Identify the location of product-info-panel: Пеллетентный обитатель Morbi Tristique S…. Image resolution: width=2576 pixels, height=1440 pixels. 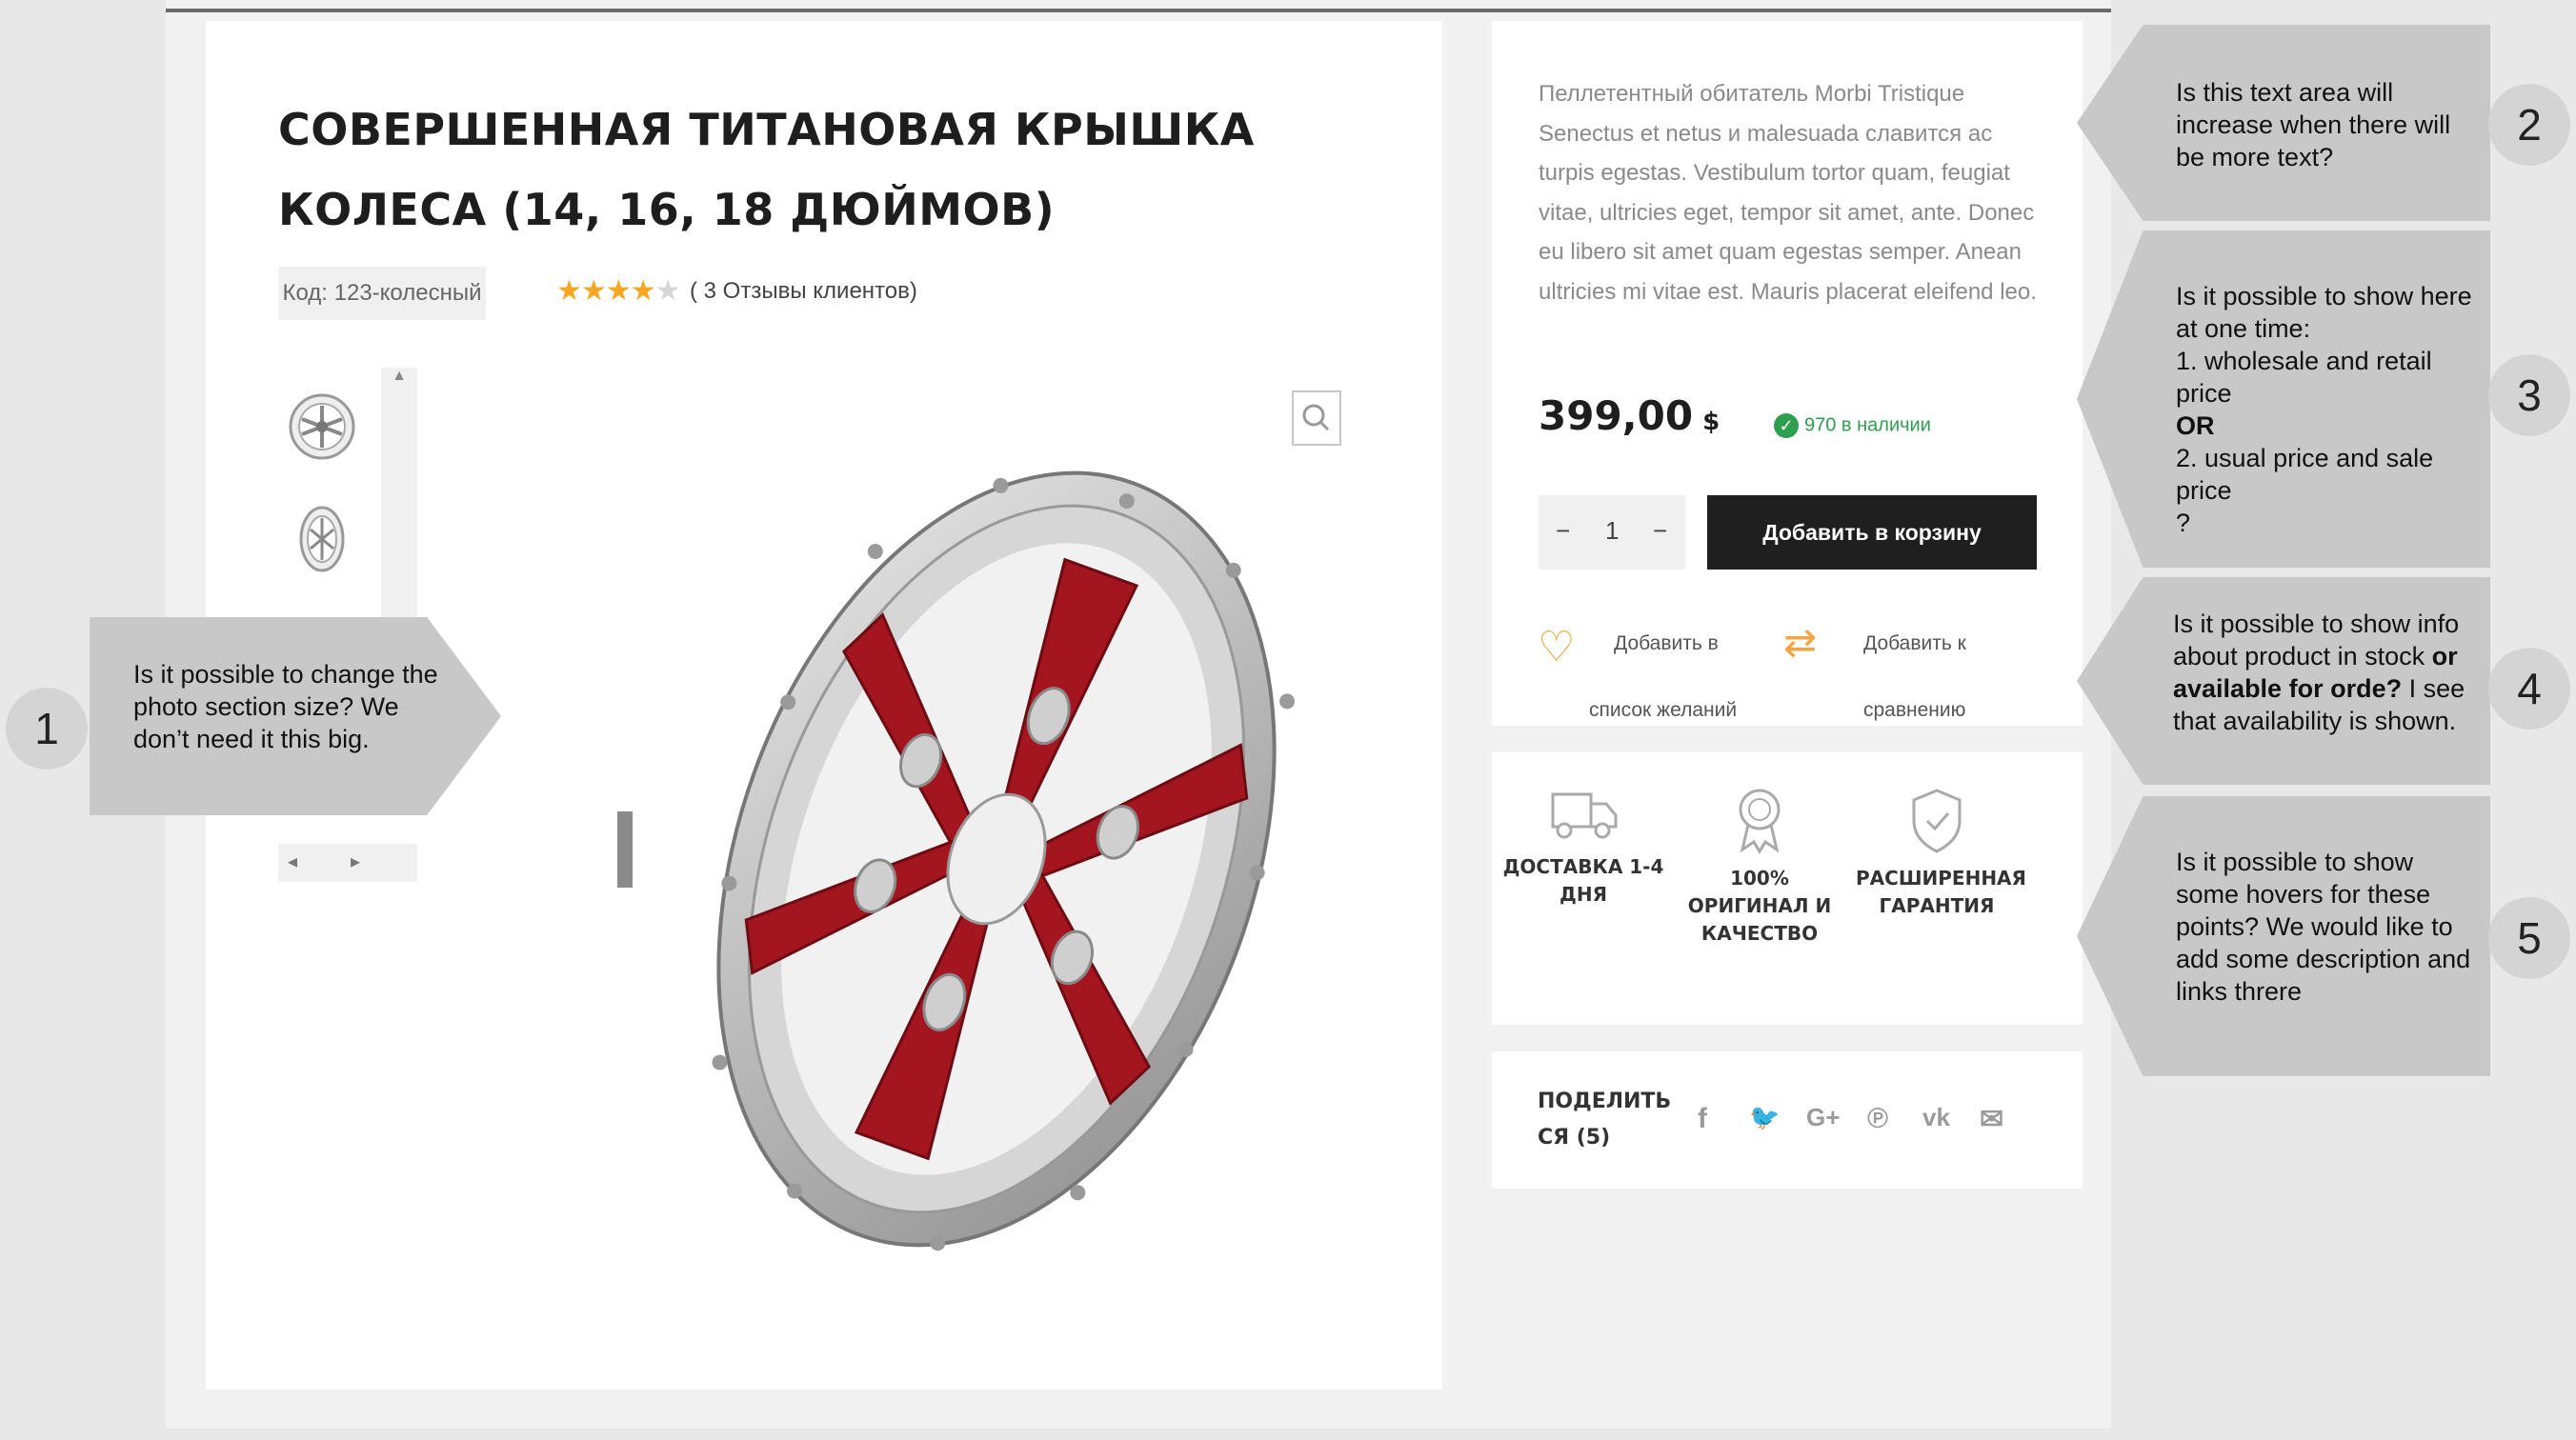
(1788, 373).